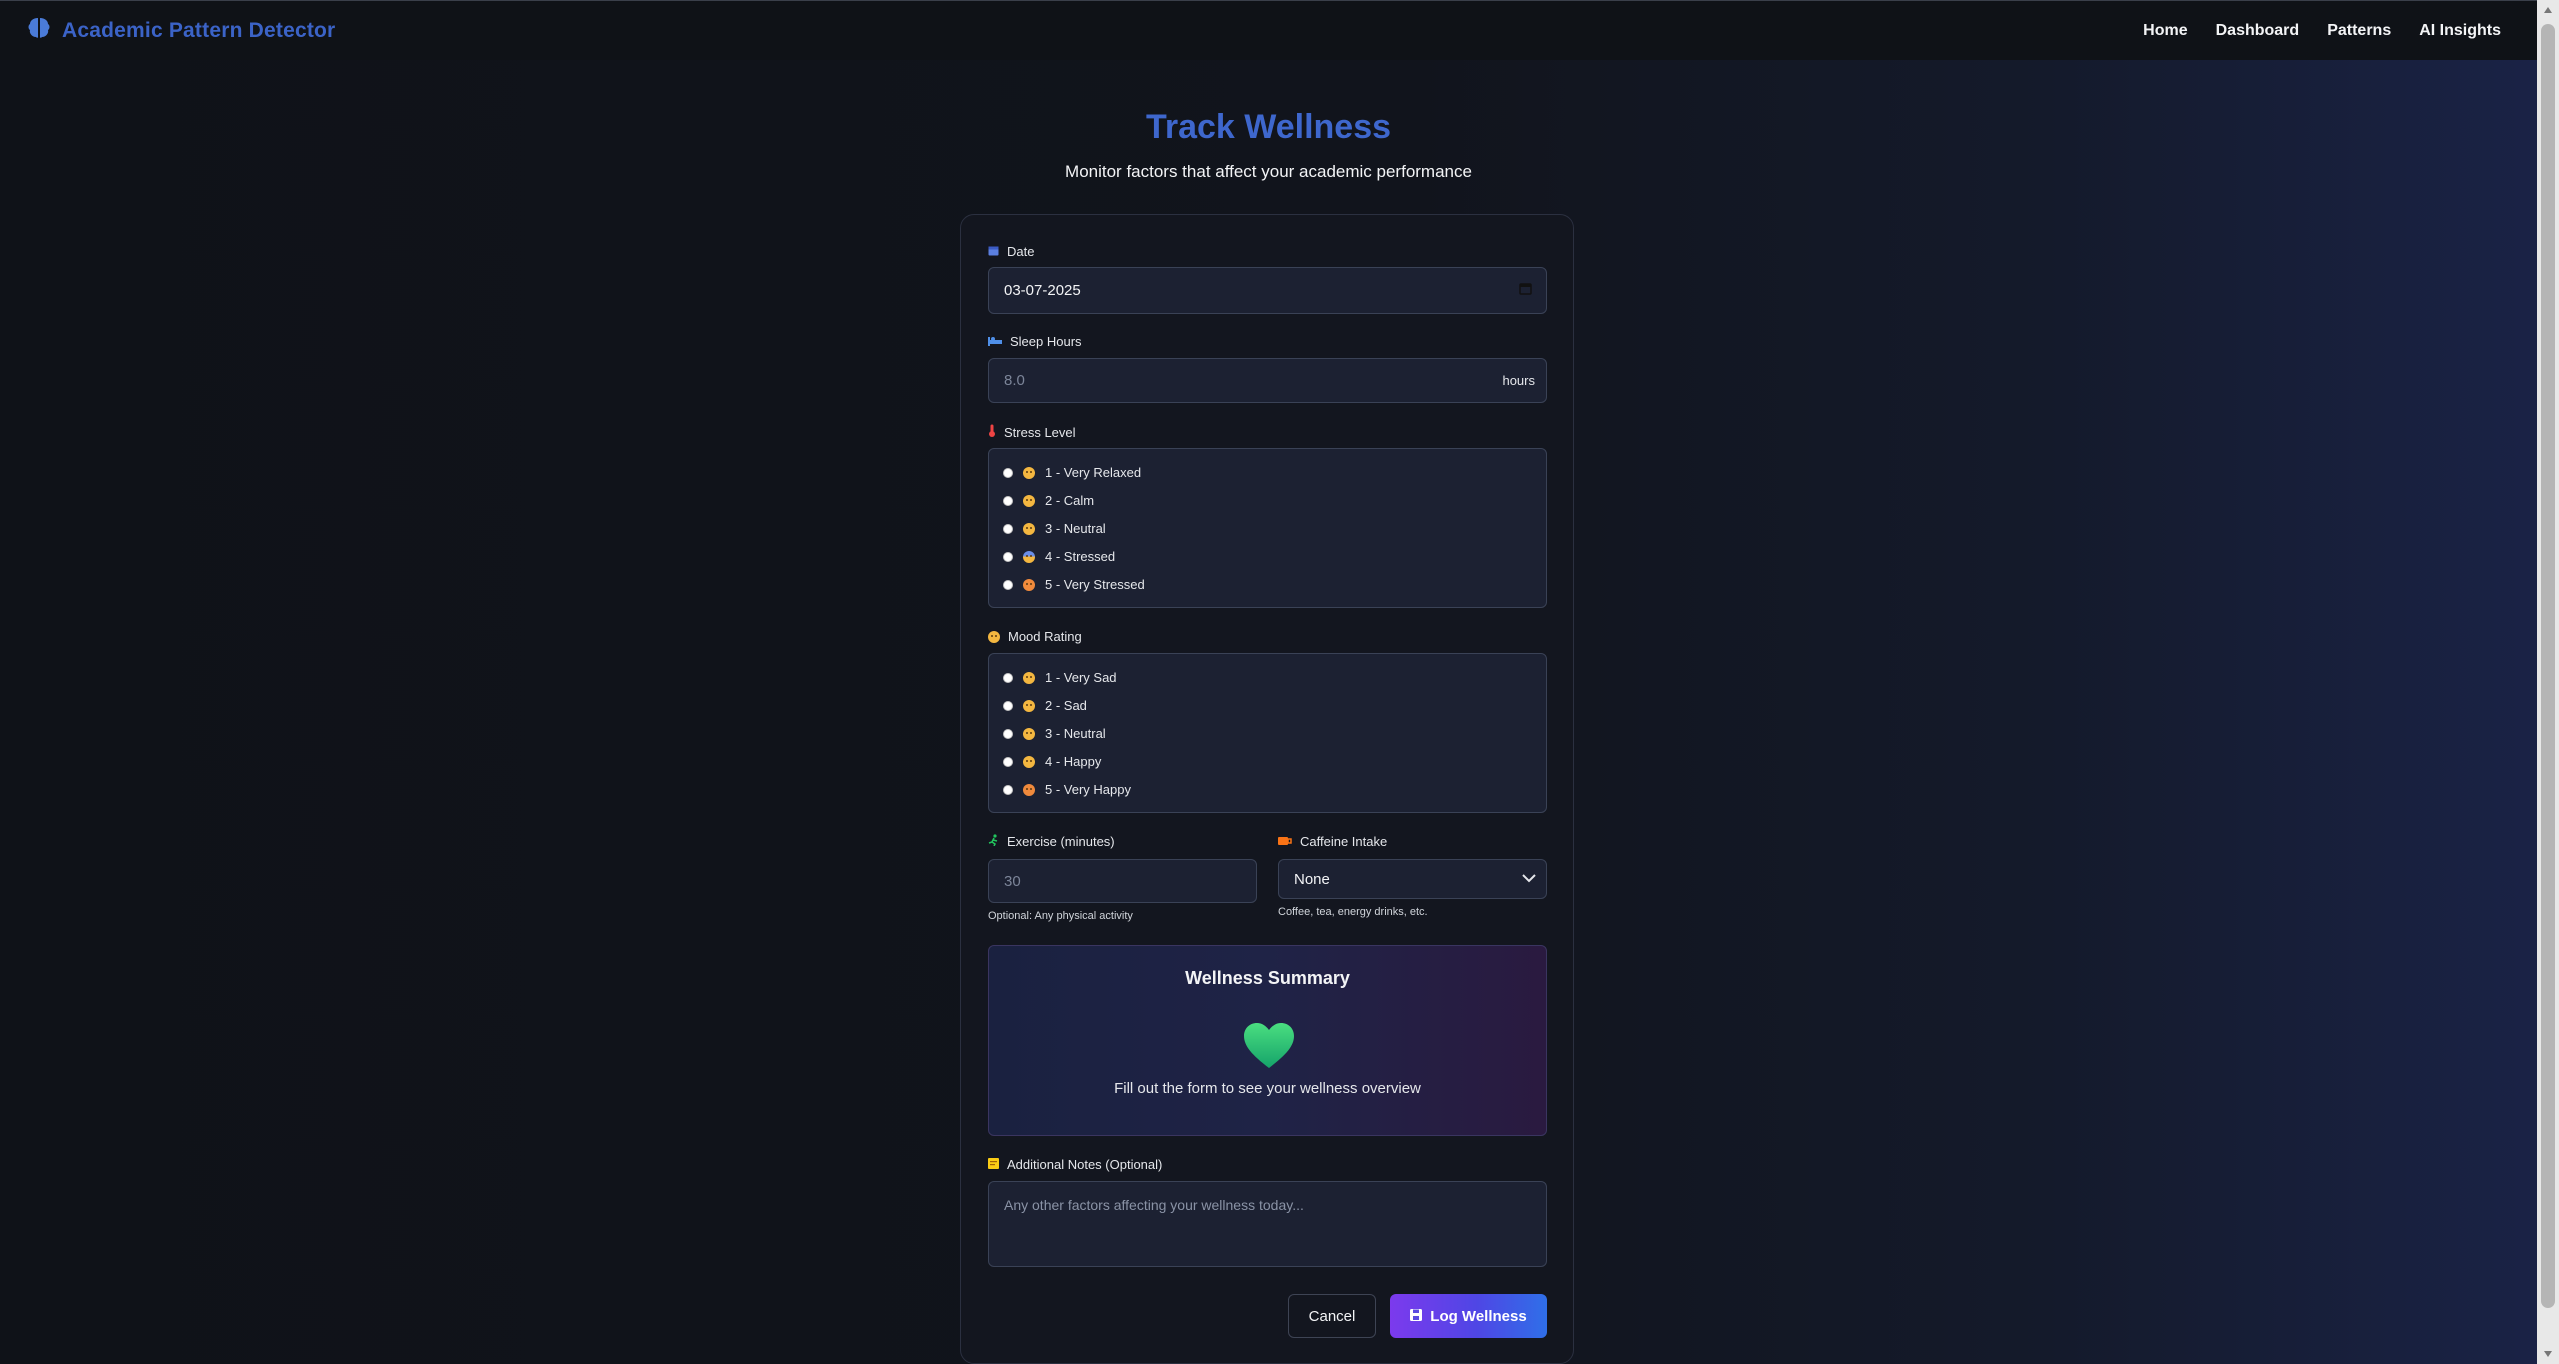  Describe the element at coordinates (1048, 500) in the screenshot. I see `stress-option-2: 2 - Calm` at that location.